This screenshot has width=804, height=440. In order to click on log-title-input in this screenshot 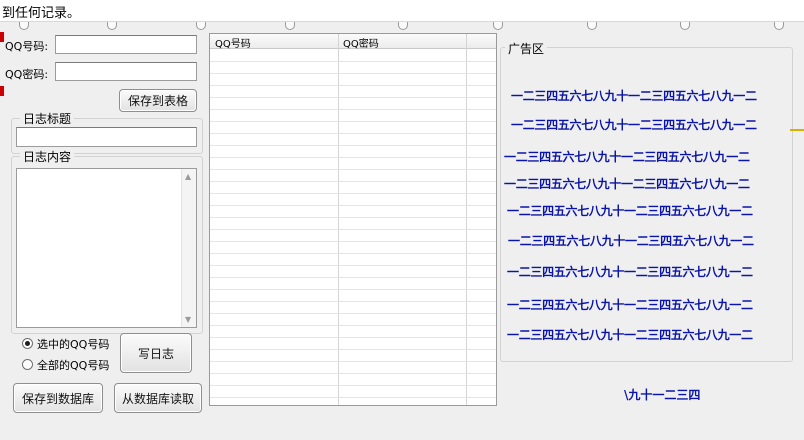, I will do `click(106, 137)`.